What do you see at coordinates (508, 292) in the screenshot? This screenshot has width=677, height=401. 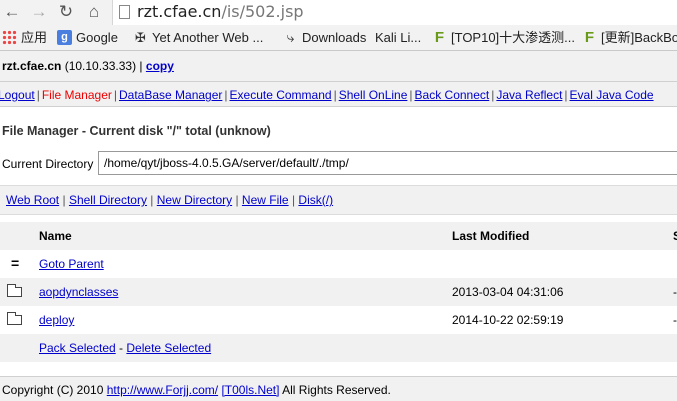 I see `modified-date: 2013-03-04 04:31:06` at bounding box center [508, 292].